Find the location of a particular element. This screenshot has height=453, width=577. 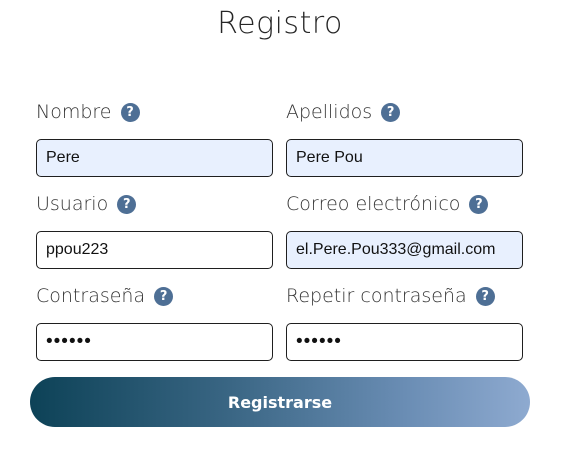

field-correo: Correo electrónico ? is located at coordinates (404, 230).